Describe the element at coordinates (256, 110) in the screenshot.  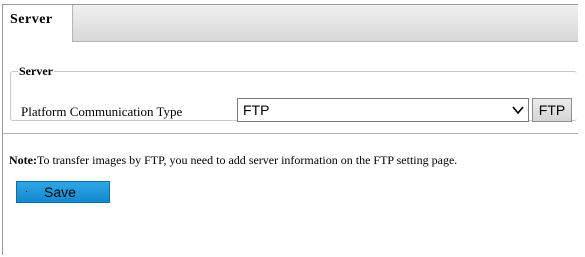
I see `platform-communication-type-value: FTP` at that location.